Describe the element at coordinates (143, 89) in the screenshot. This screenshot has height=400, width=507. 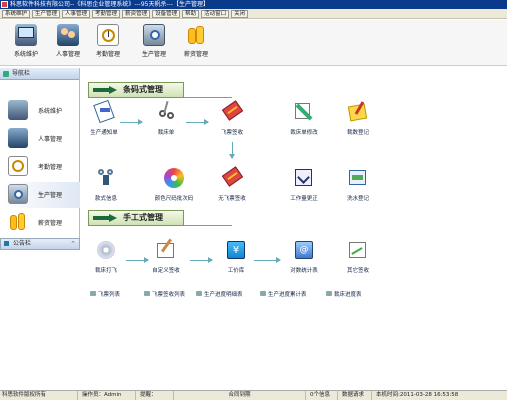
I see `section-title: 条码式管理` at that location.